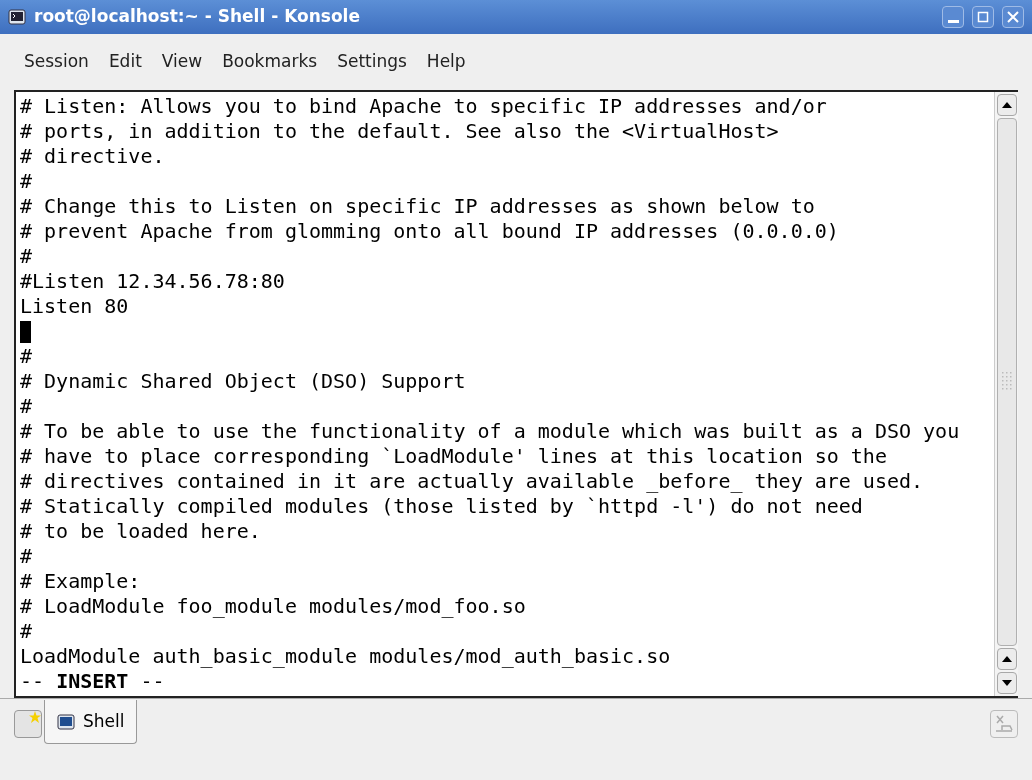  What do you see at coordinates (75, 306) in the screenshot?
I see `terminal-line: Listen 80` at bounding box center [75, 306].